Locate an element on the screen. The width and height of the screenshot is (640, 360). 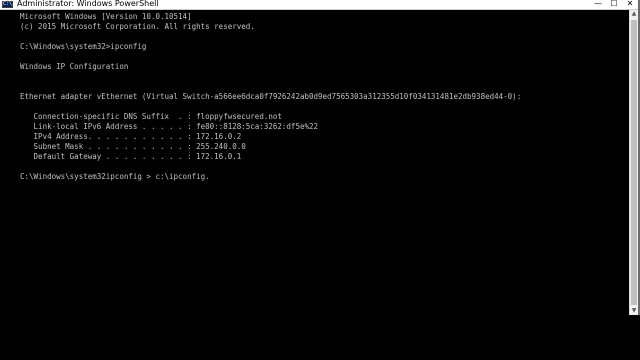
console-line: Windows IP Configuration is located at coordinates (74, 66).